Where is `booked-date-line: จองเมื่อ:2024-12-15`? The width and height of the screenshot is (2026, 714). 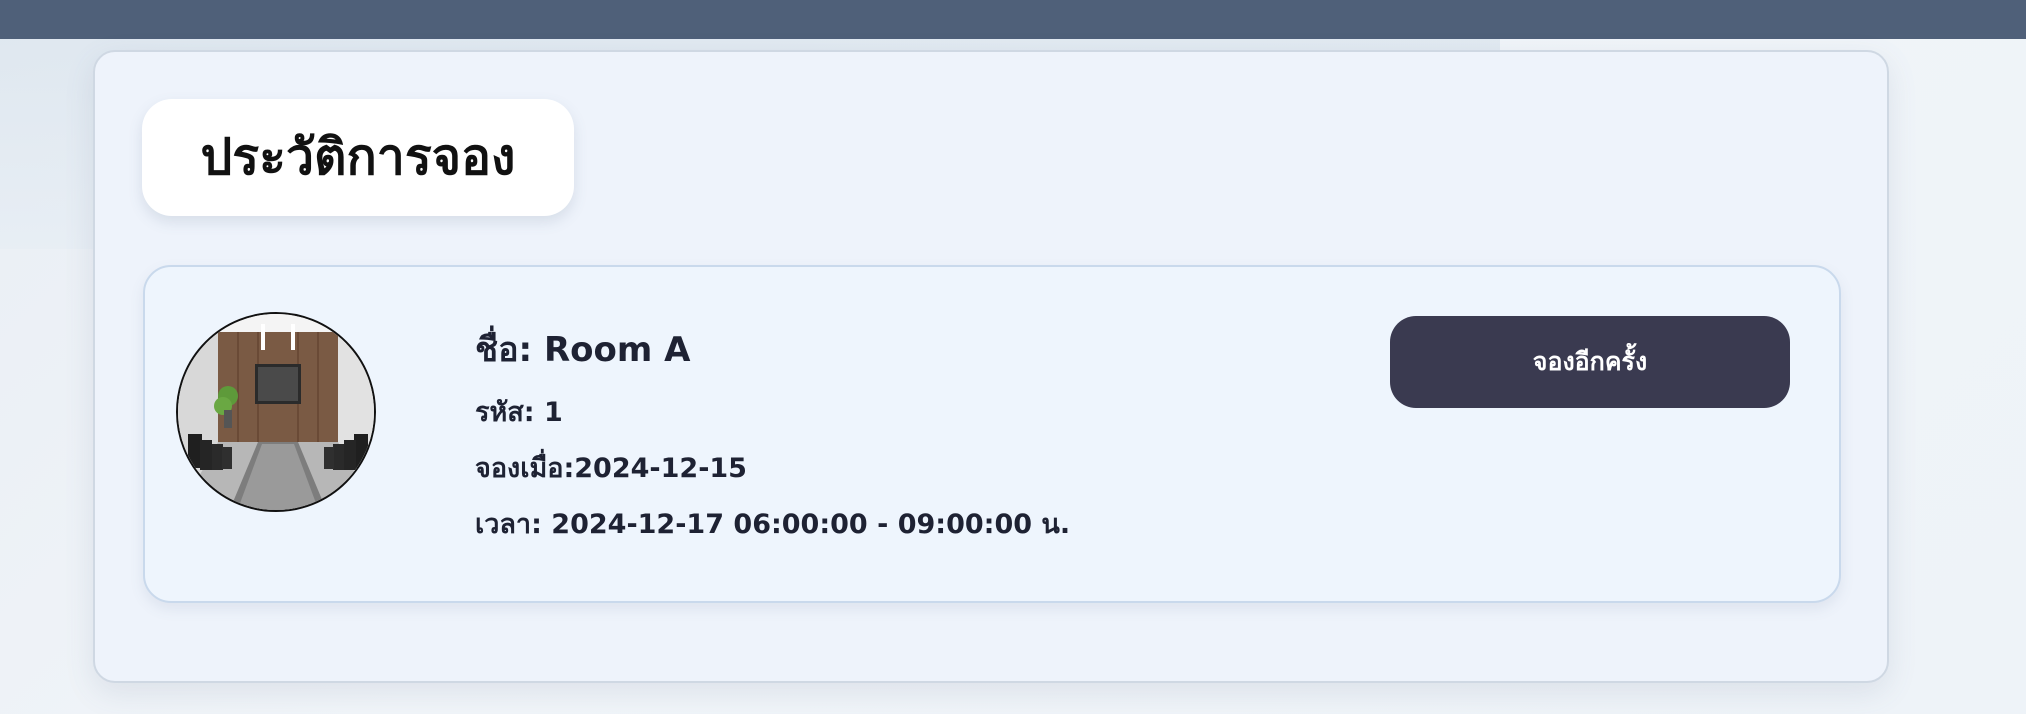
booked-date-line: จองเมื่อ:2024-12-15 is located at coordinates (611, 467).